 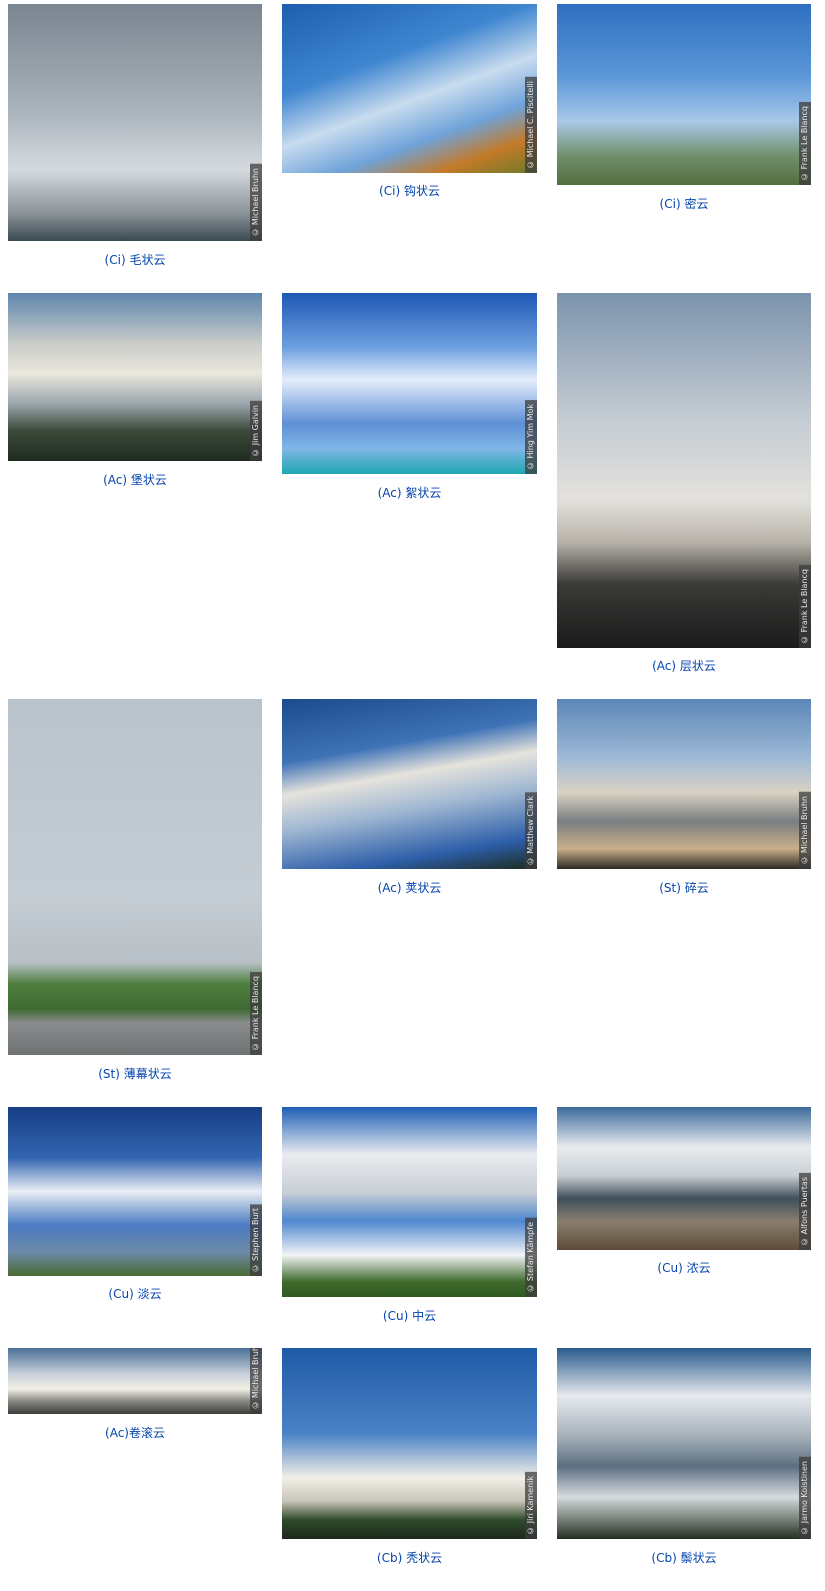 What do you see at coordinates (135, 122) in the screenshot?
I see `cloud-photo-ci-fibratus: © Michael Bruhn` at bounding box center [135, 122].